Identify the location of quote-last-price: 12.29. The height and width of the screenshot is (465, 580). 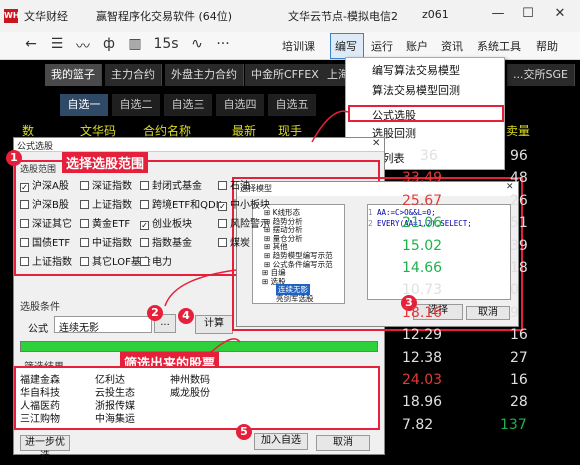
(422, 335).